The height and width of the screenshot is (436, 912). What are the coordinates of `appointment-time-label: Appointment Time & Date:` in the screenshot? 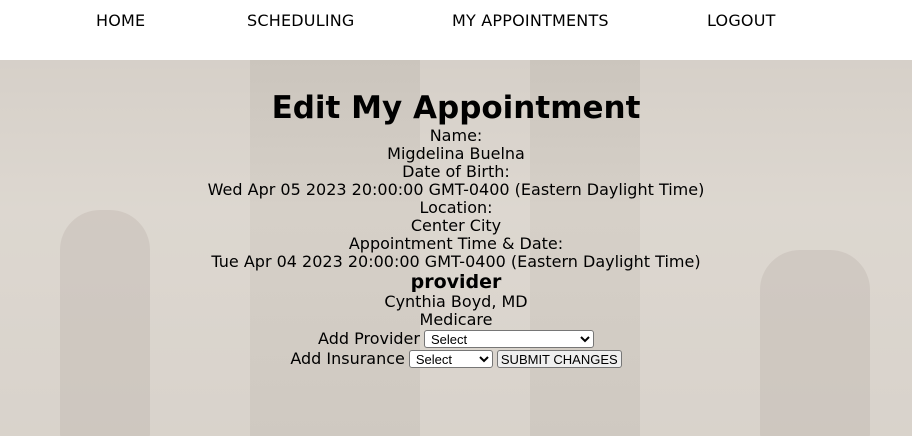 It's located at (456, 243).